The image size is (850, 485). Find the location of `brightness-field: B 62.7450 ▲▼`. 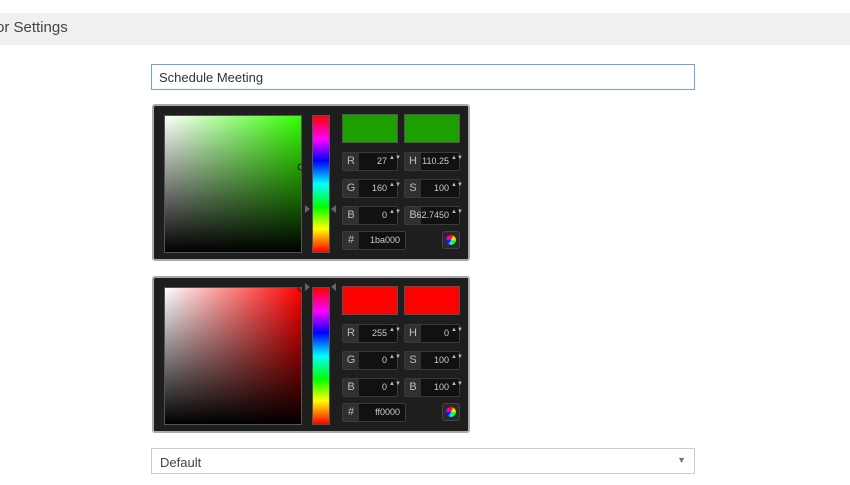

brightness-field: B 62.7450 ▲▼ is located at coordinates (433, 215).